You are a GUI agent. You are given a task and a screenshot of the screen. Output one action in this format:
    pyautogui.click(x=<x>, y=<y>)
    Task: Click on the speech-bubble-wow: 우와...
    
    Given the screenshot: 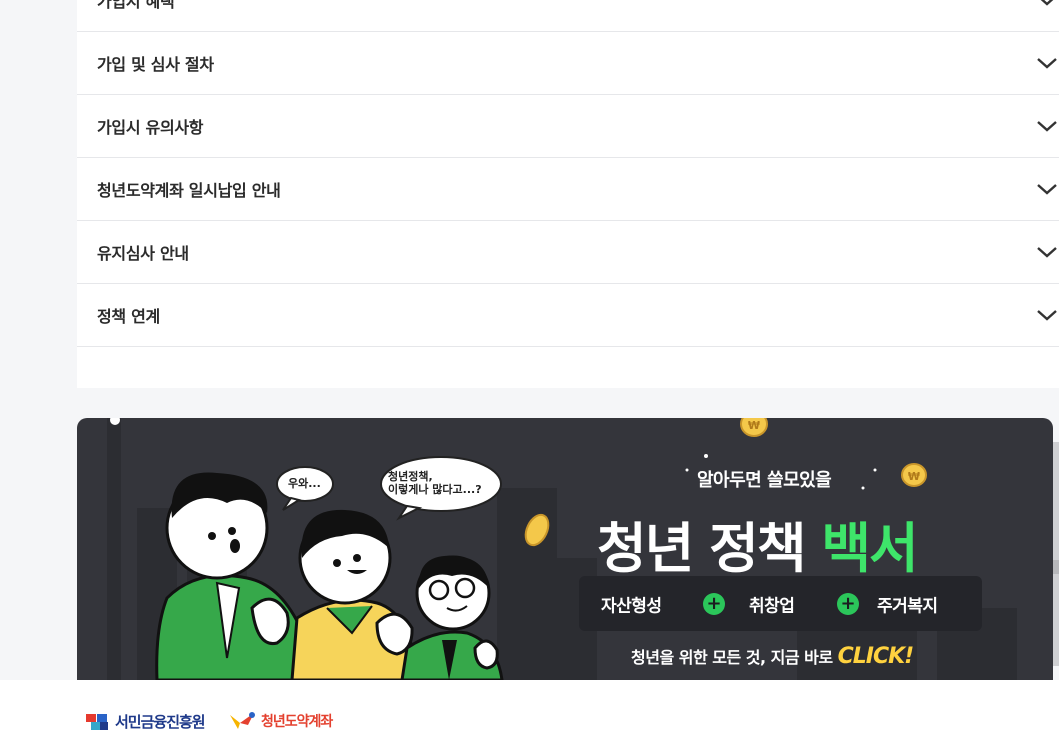 What is the action you would take?
    pyautogui.click(x=304, y=483)
    